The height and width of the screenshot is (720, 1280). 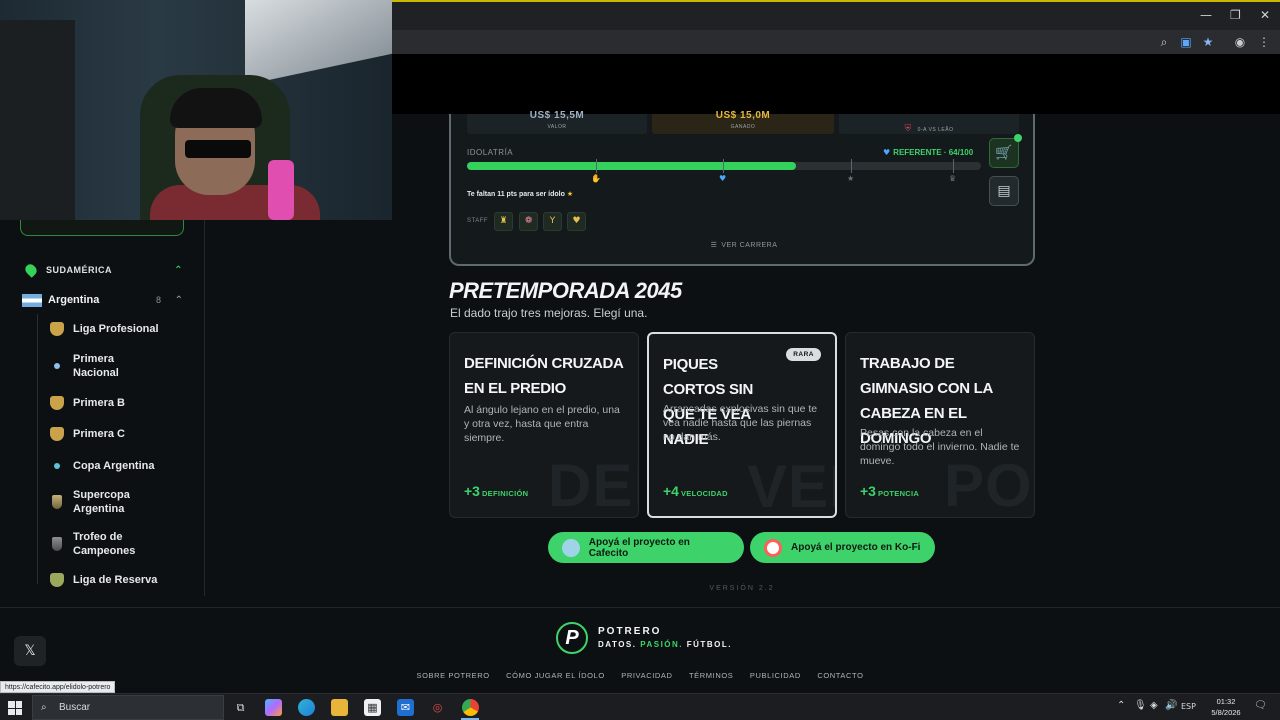 I want to click on sidebar-region-label: SUDAMÉRICA, so click(x=79, y=270).